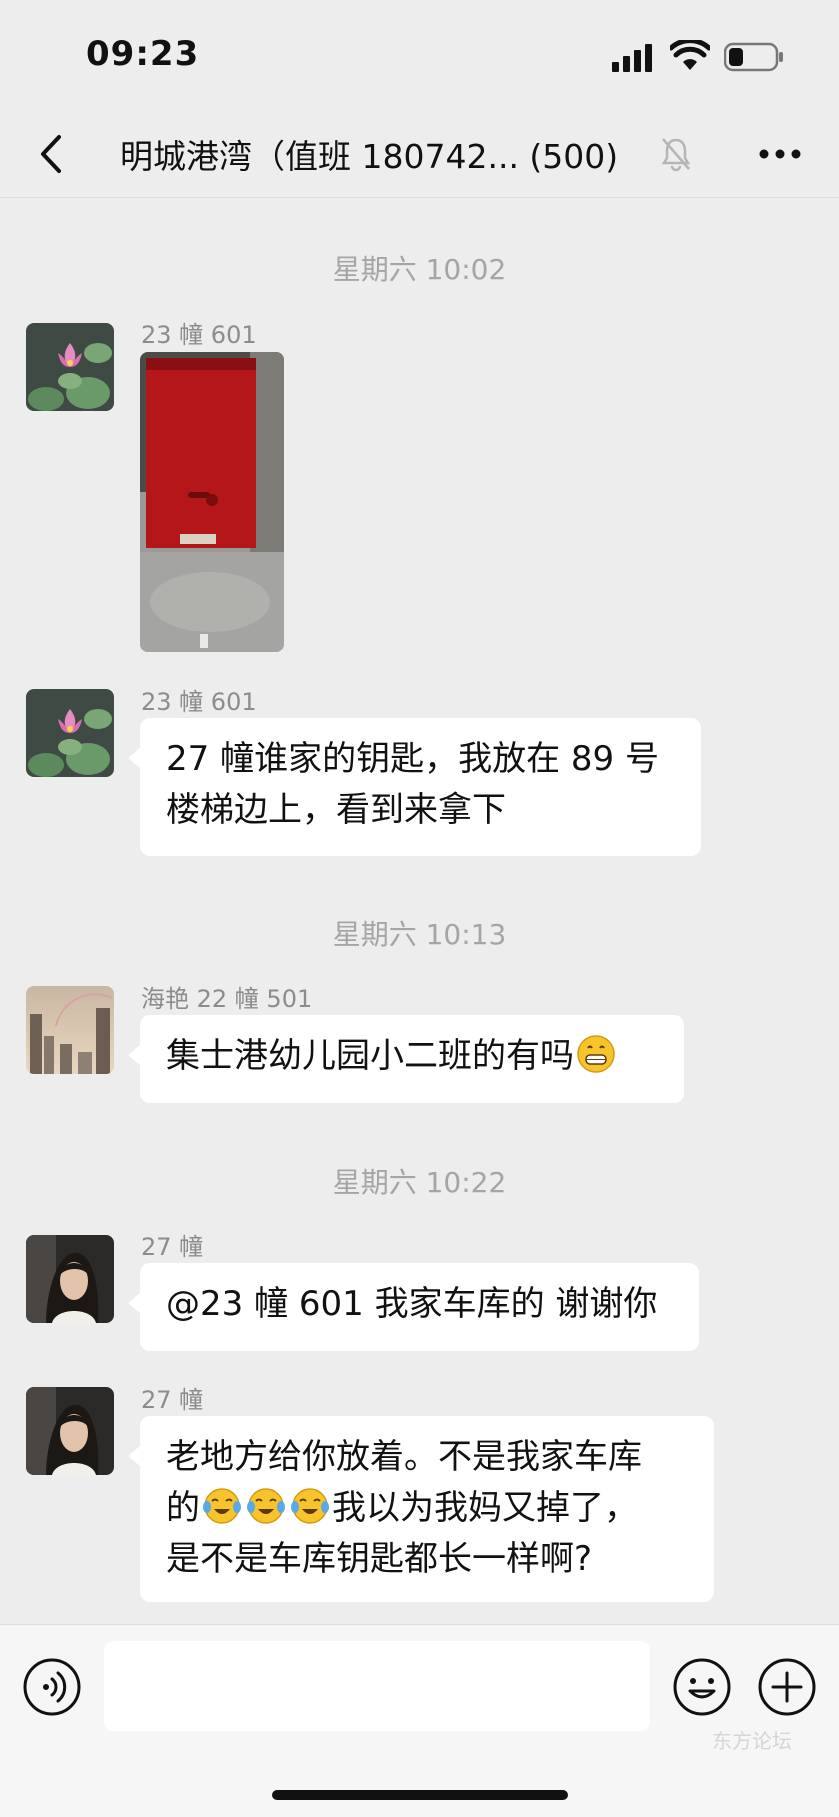 This screenshot has height=1817, width=839. I want to click on message-bubble: @23 幢 601 我家车库的 谢谢你, so click(413, 1307).